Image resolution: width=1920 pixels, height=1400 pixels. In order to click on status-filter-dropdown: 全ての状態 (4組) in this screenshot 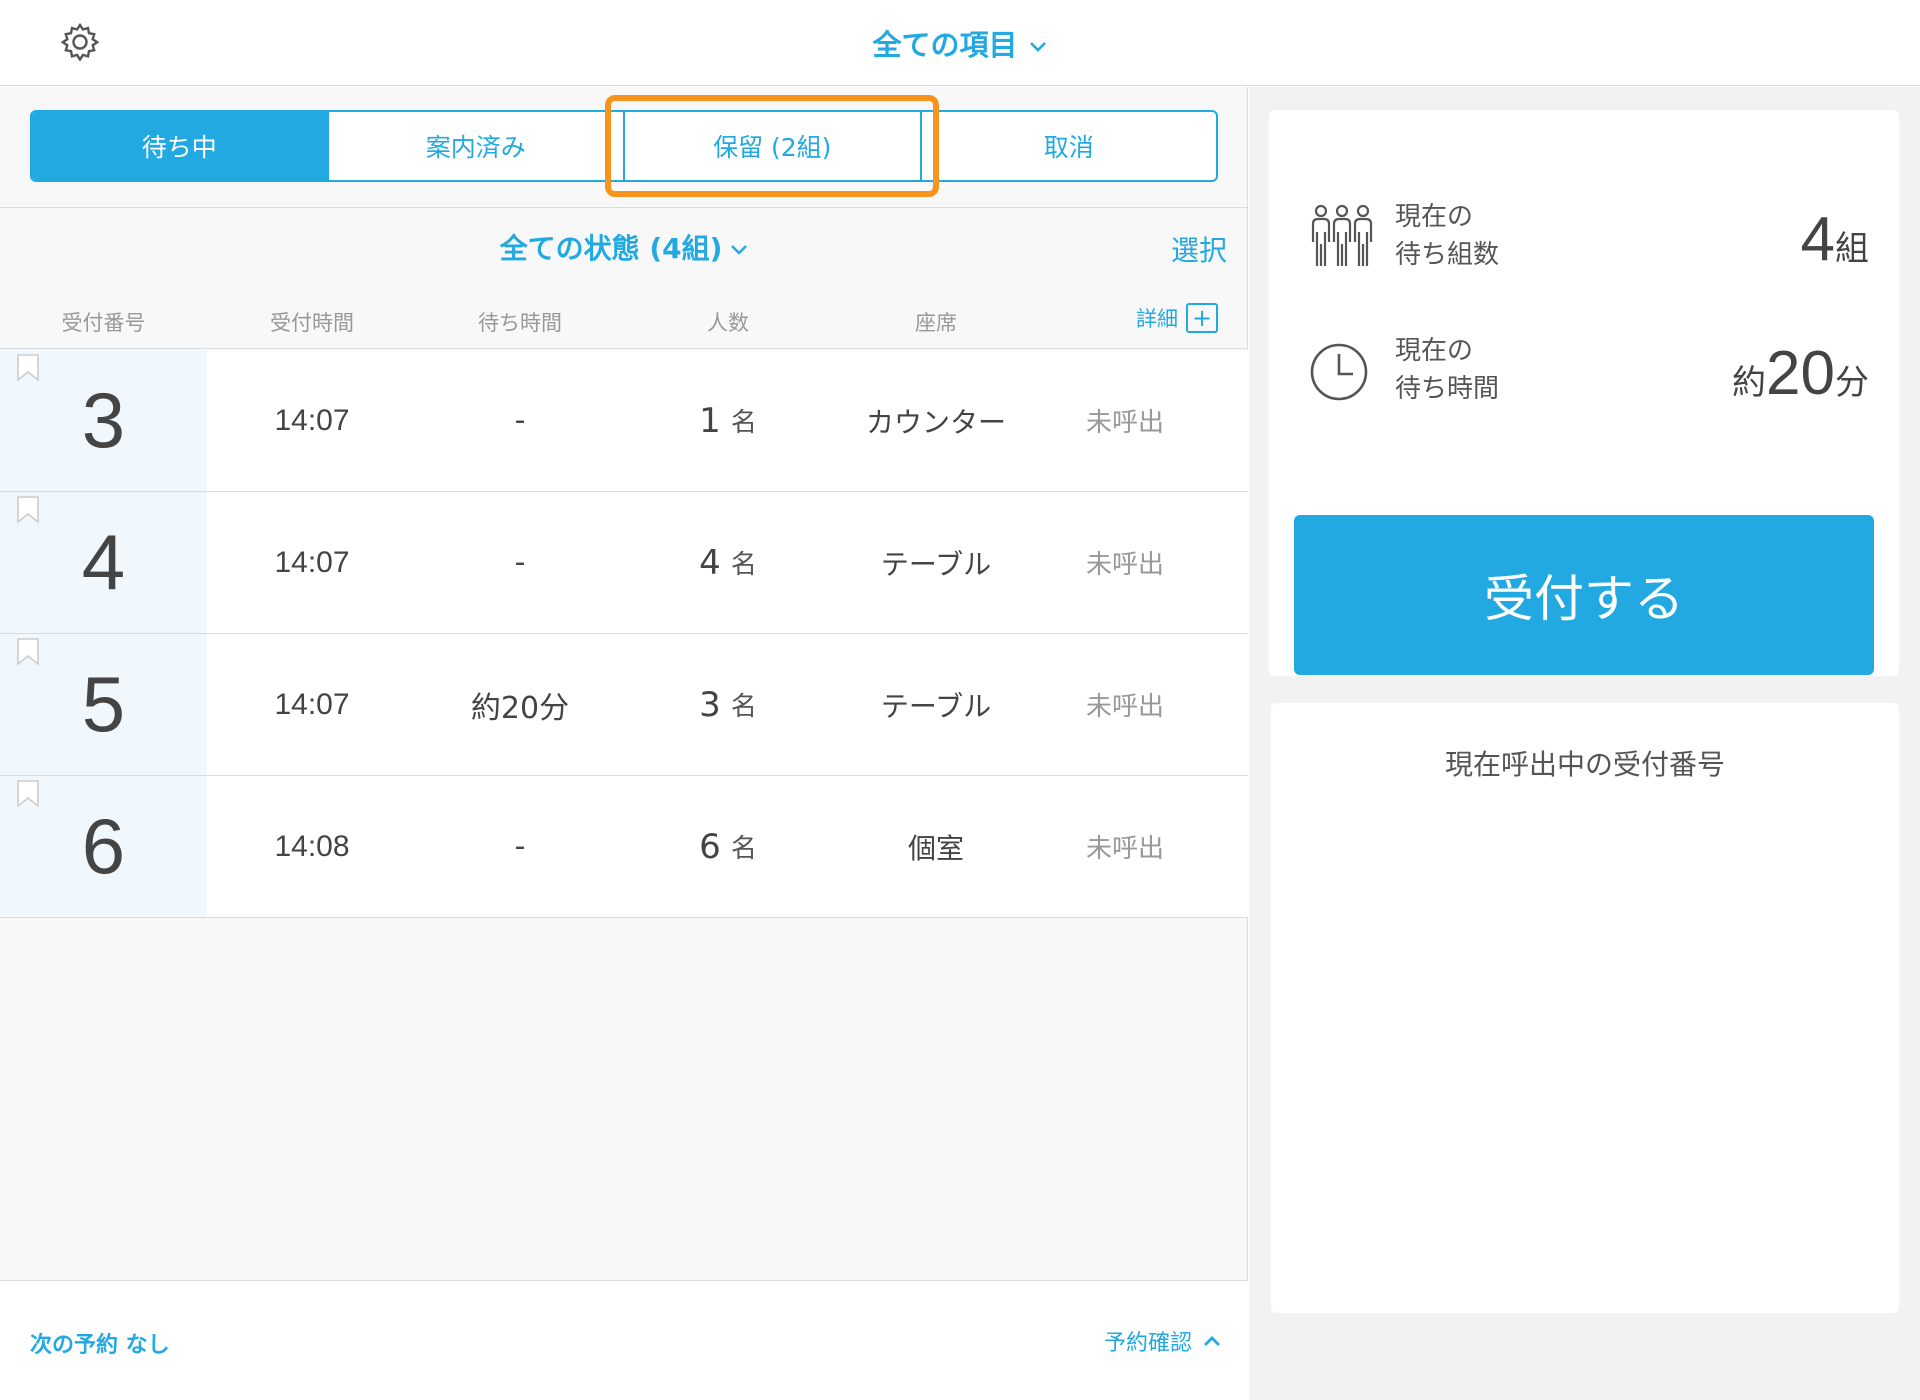, I will do `click(624, 247)`.